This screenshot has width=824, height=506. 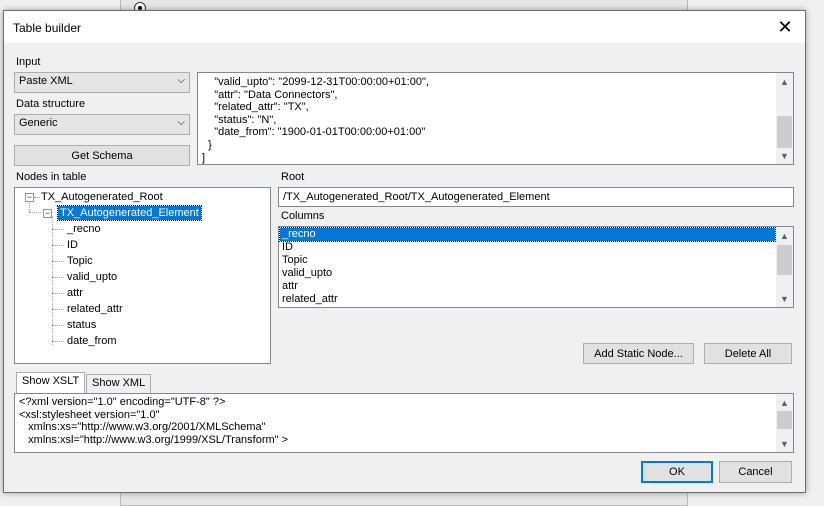 I want to click on nodes-in-table-label: Nodes in table, so click(x=51, y=177).